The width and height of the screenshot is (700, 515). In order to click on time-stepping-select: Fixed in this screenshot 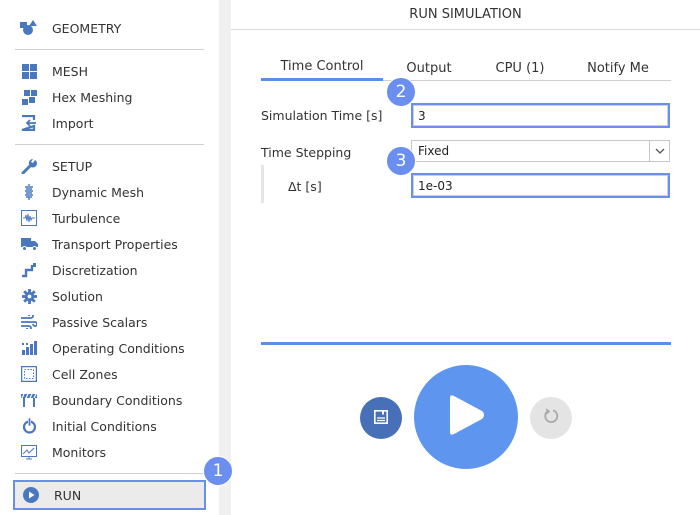, I will do `click(540, 151)`.